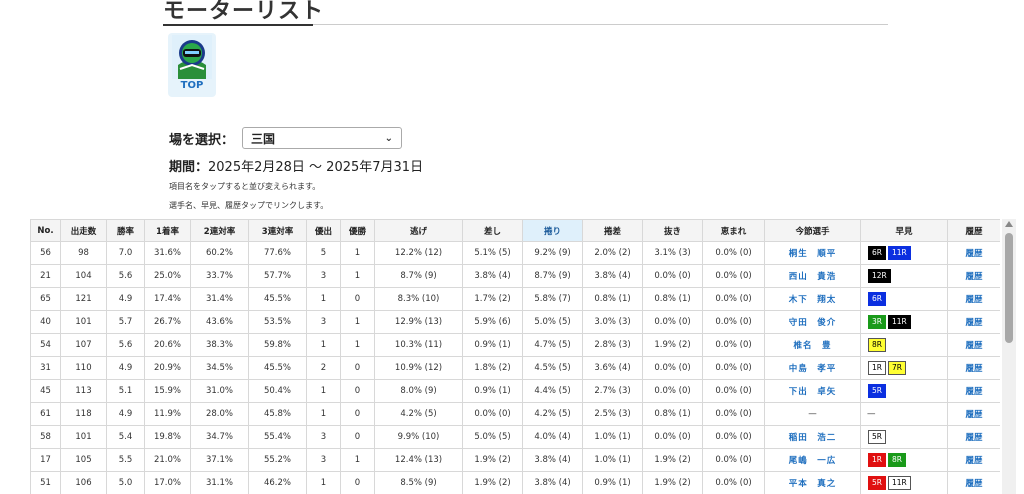  Describe the element at coordinates (552, 345) in the screenshot. I see `cell-makuri: 4.7% (5)` at that location.